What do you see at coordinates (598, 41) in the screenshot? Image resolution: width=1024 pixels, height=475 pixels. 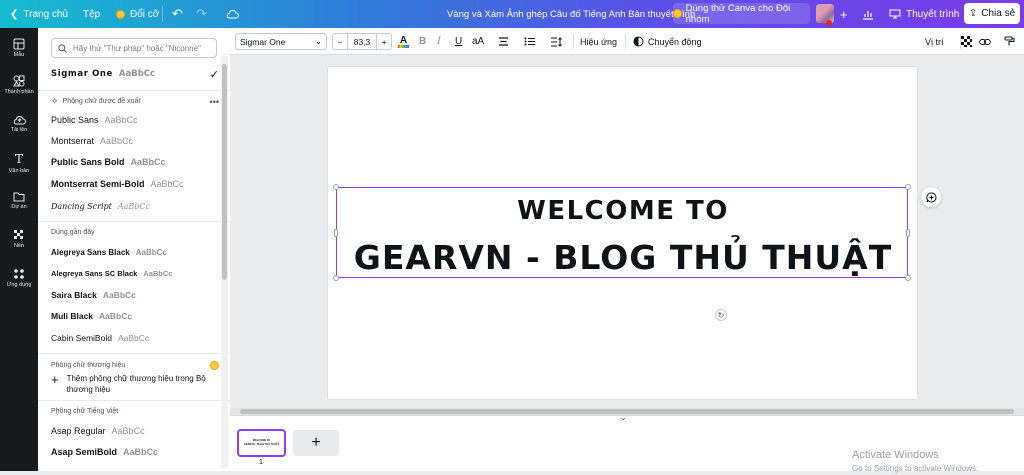 I see `effects-button: Hiệu ứng` at bounding box center [598, 41].